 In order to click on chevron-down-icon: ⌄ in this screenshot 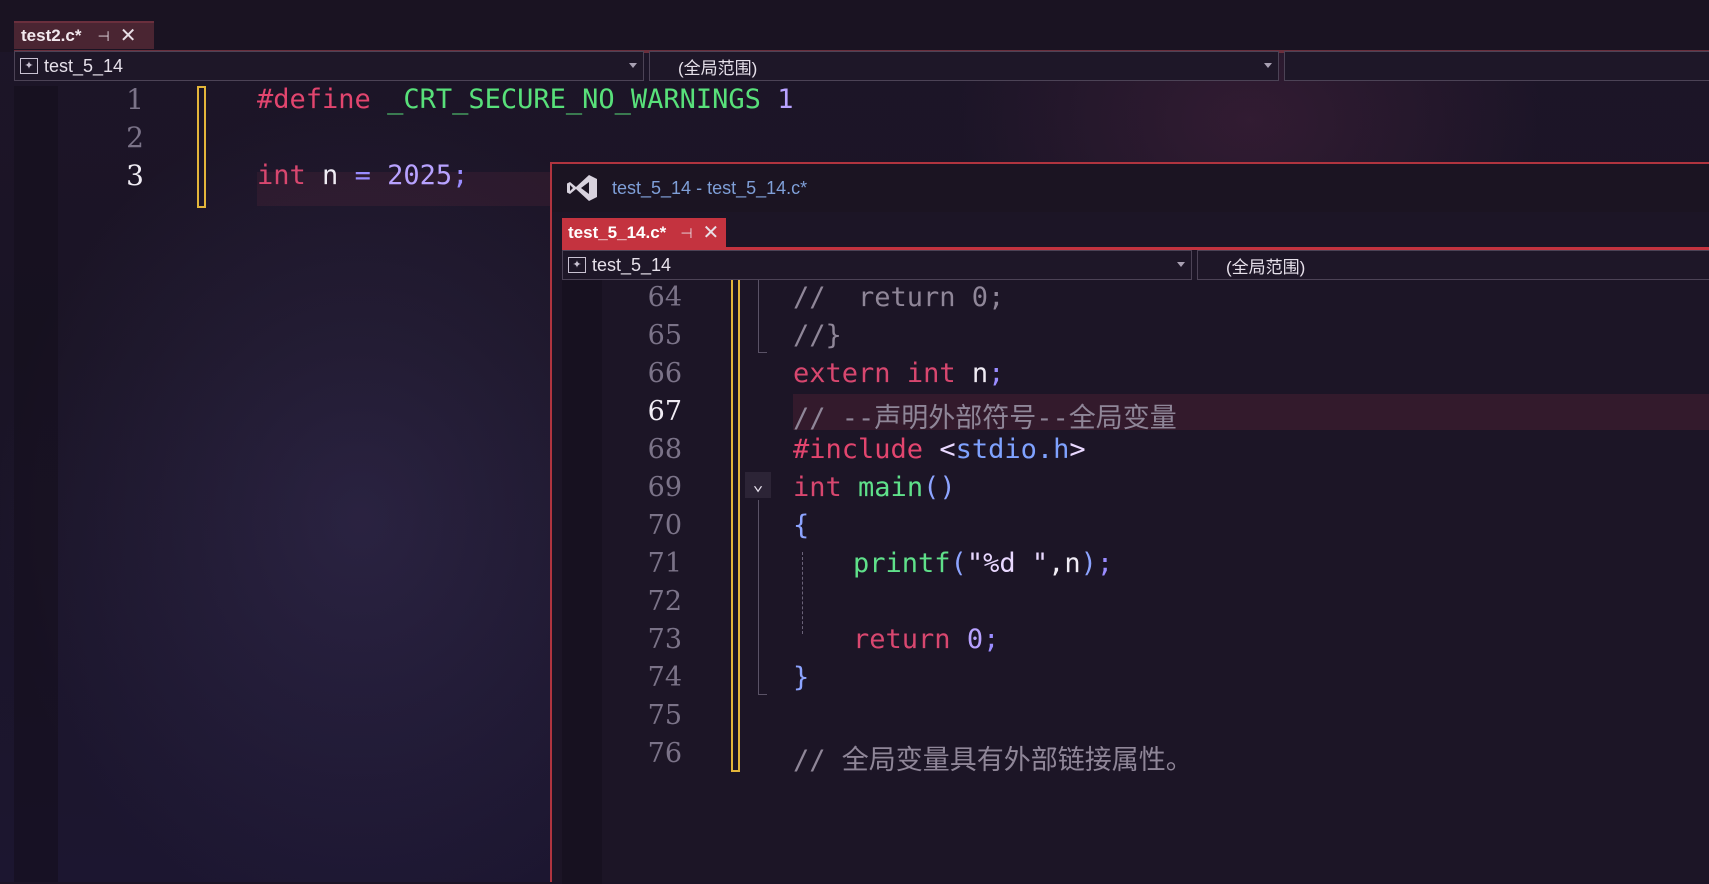, I will do `click(758, 485)`.